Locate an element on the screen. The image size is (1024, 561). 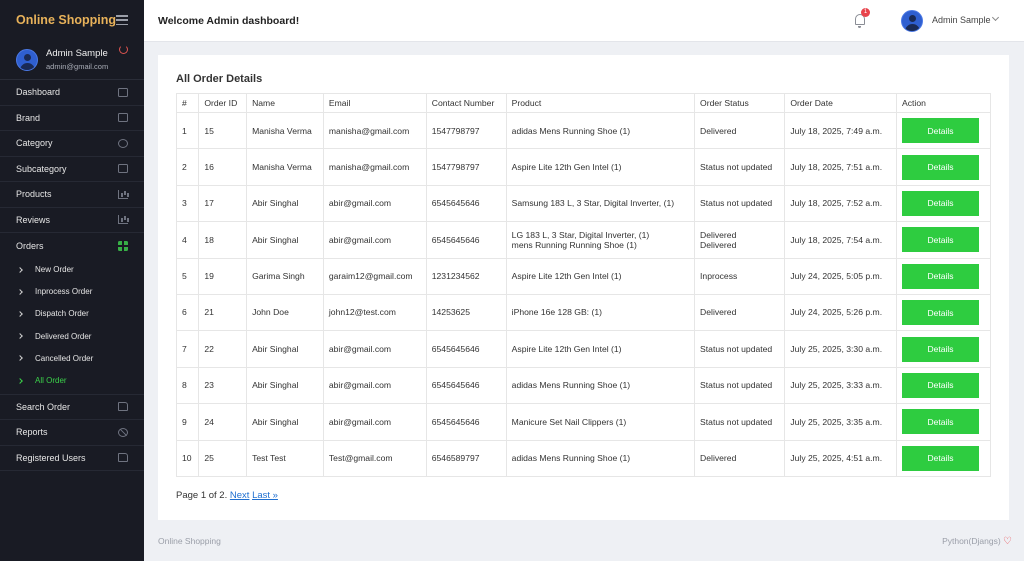
order-id-cell: 25 is located at coordinates (223, 458).